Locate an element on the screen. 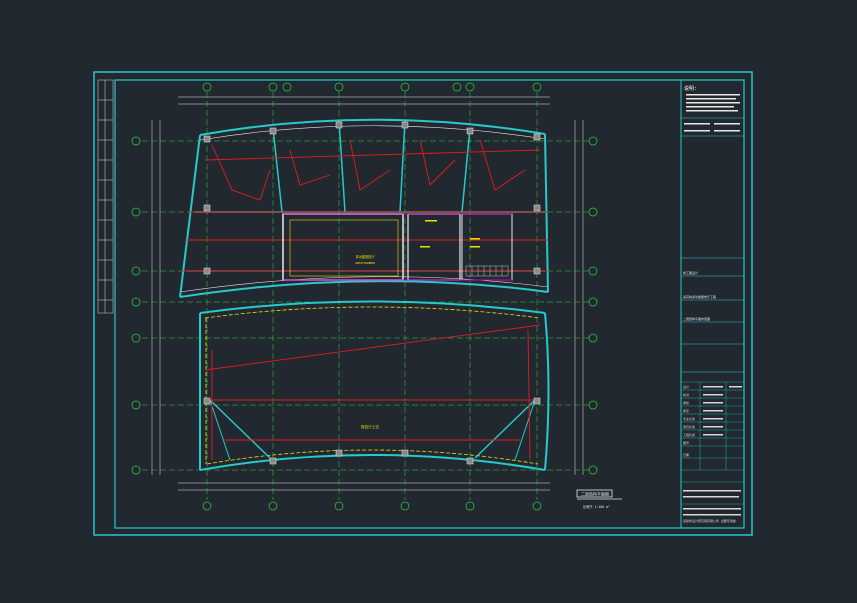 This screenshot has width=857, height=603. tb-row-check: 校对 is located at coordinates (686, 394).